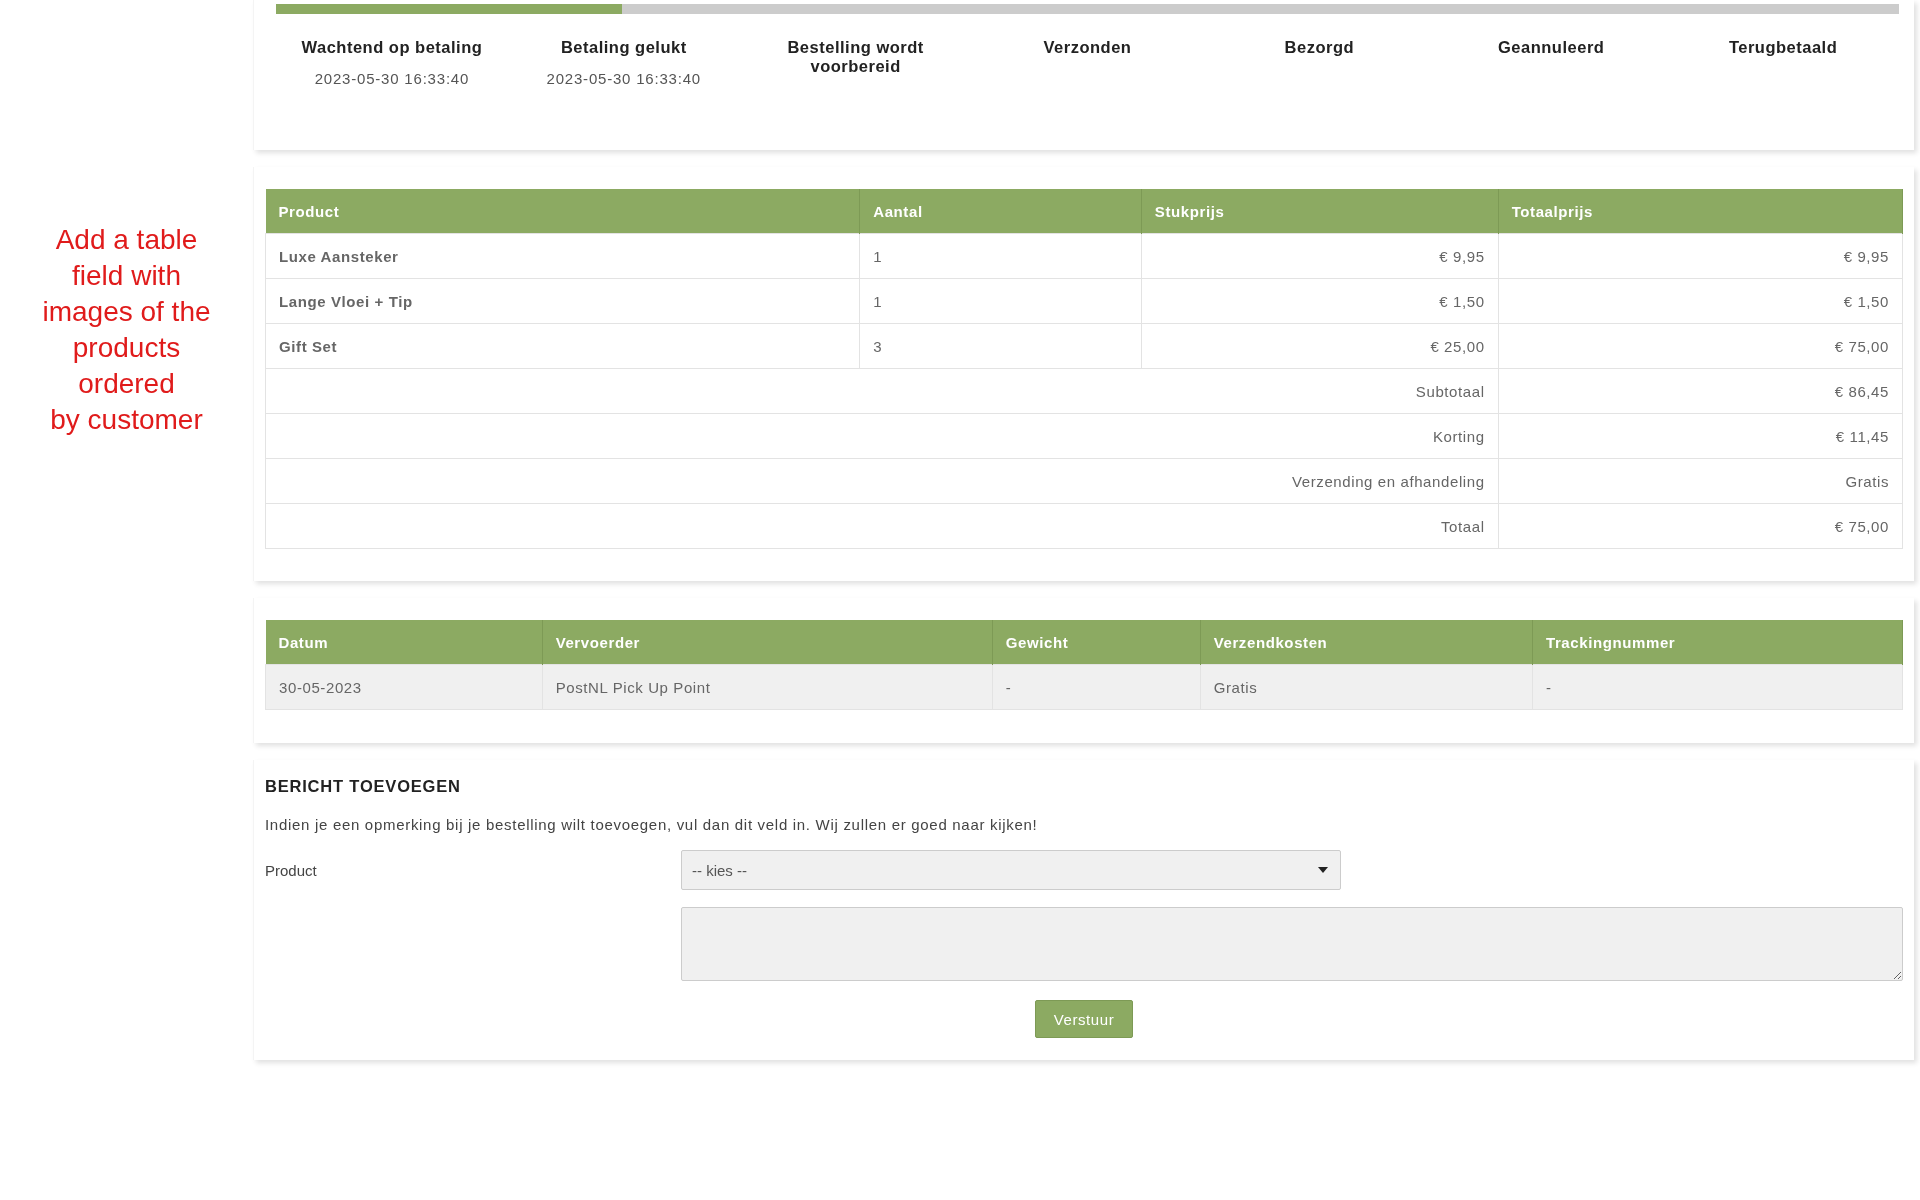 This screenshot has width=1920, height=1200. Describe the element at coordinates (1011, 870) in the screenshot. I see `product-select: -- kies --` at that location.